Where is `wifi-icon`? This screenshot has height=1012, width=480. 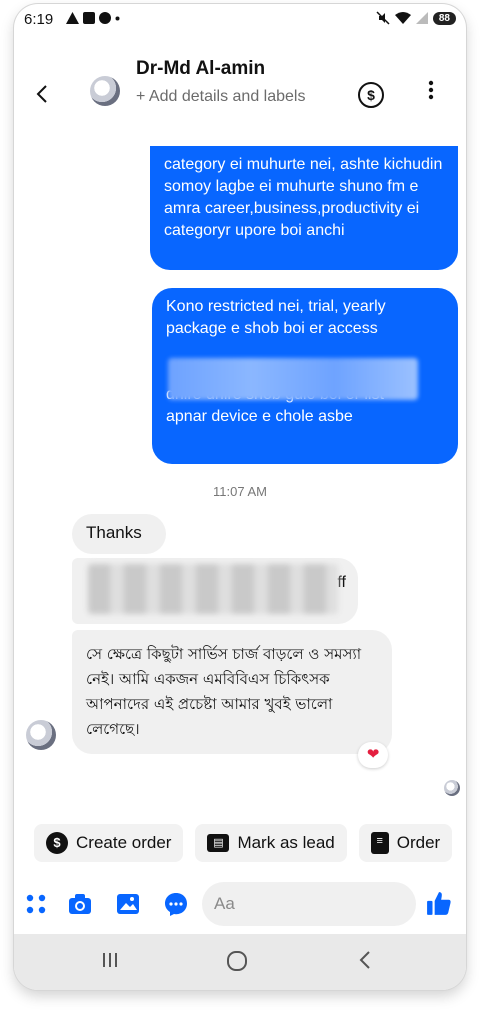 wifi-icon is located at coordinates (402, 18).